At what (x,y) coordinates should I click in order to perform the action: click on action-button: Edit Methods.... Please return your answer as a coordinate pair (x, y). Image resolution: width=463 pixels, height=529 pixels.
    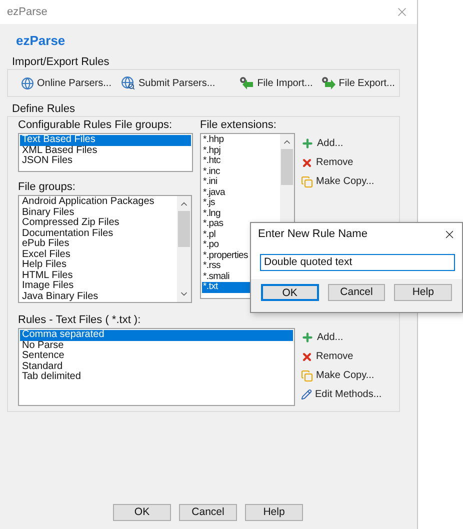
    Looking at the image, I should click on (341, 394).